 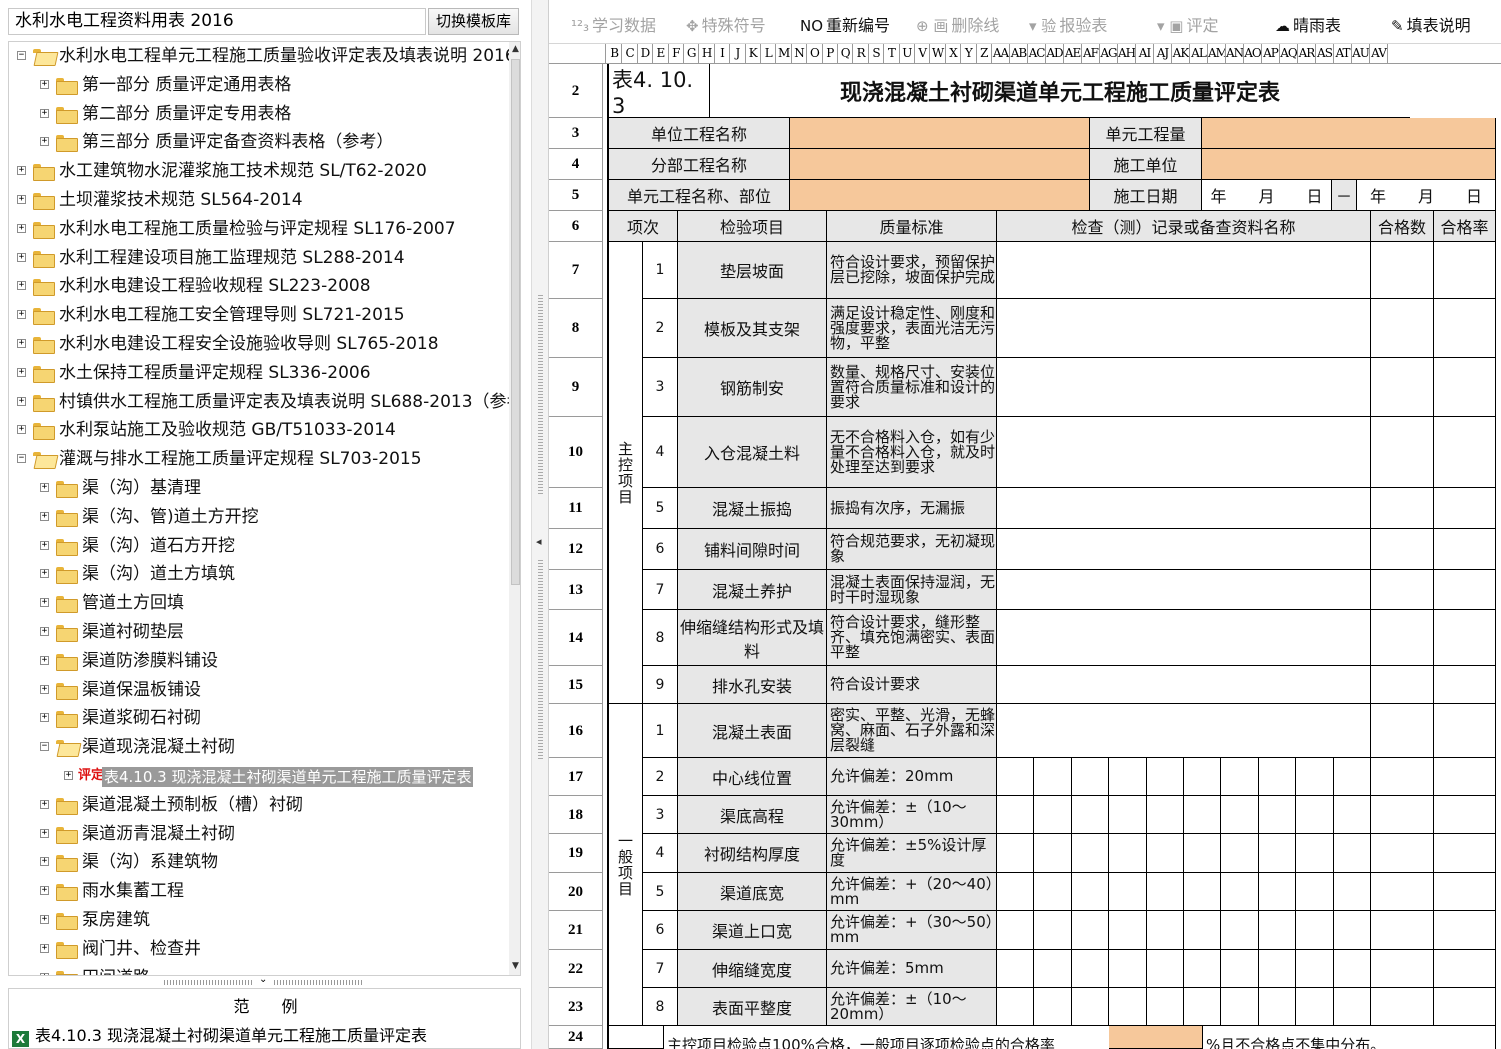 What do you see at coordinates (257, 85) in the screenshot?
I see `tree-item: + 第一部分 质量评定通用表格` at bounding box center [257, 85].